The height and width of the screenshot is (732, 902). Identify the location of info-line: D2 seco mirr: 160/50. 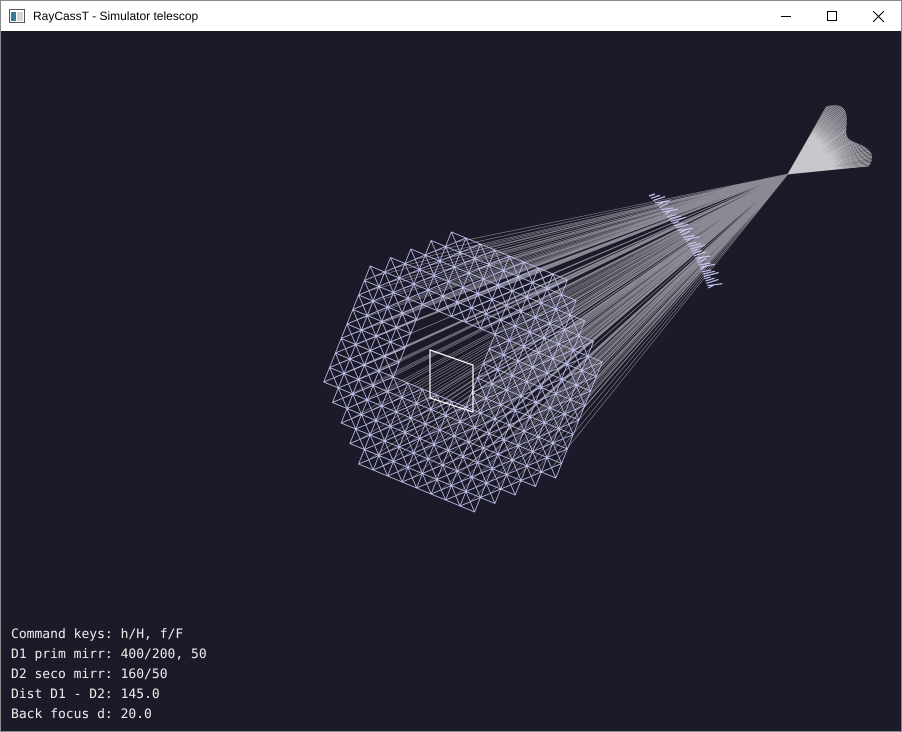
(90, 675).